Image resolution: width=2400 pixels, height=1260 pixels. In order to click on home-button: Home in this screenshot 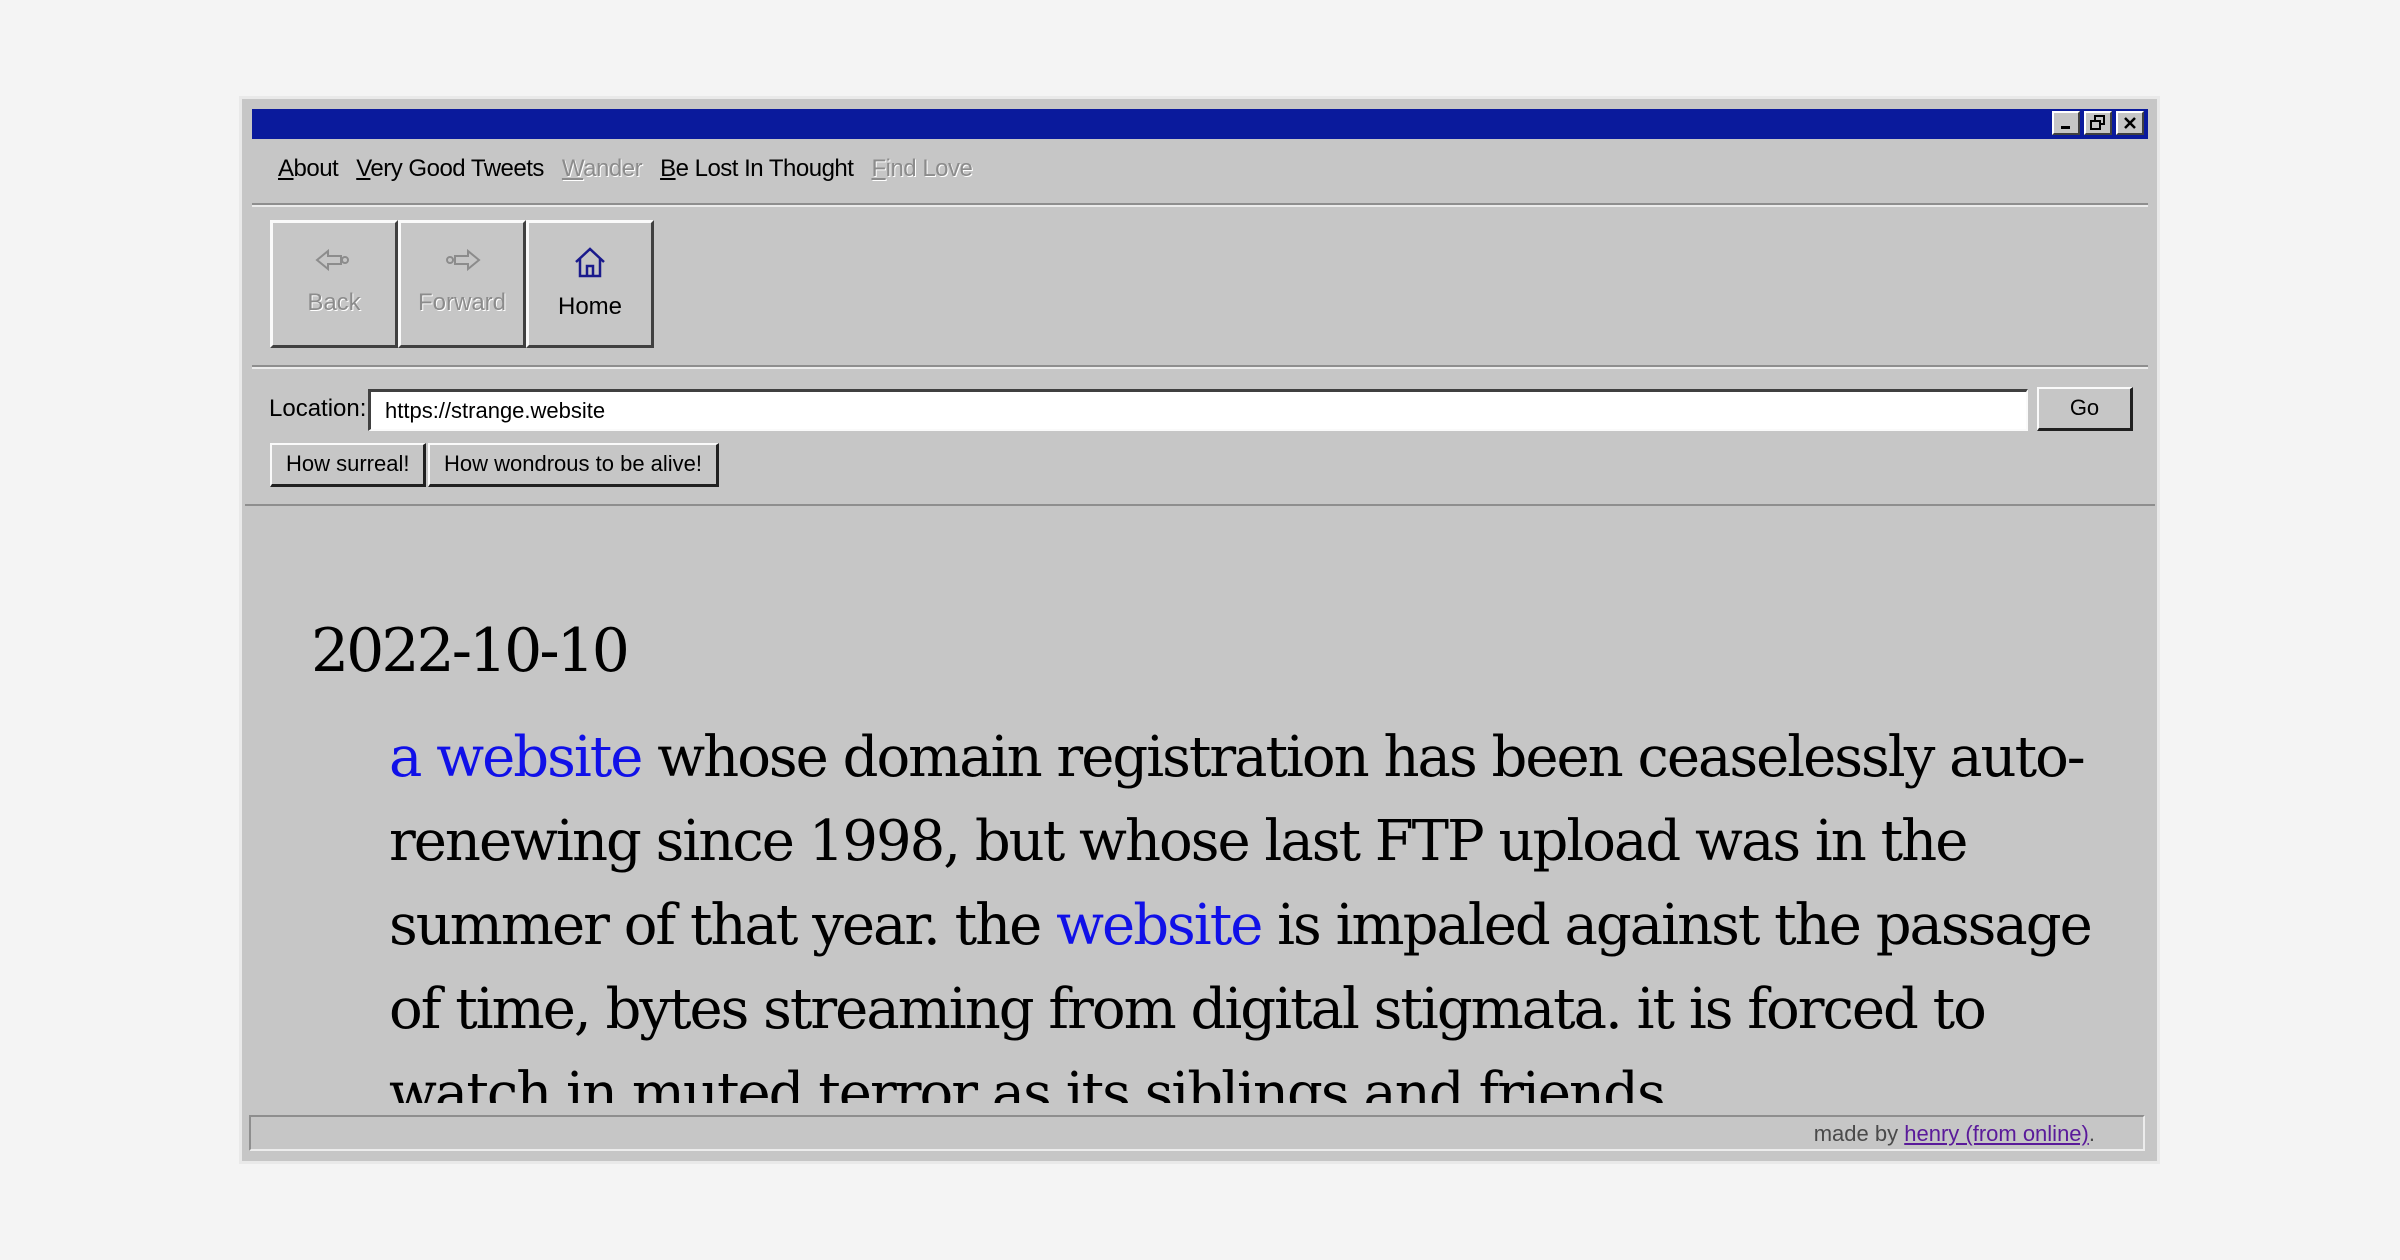, I will do `click(590, 284)`.